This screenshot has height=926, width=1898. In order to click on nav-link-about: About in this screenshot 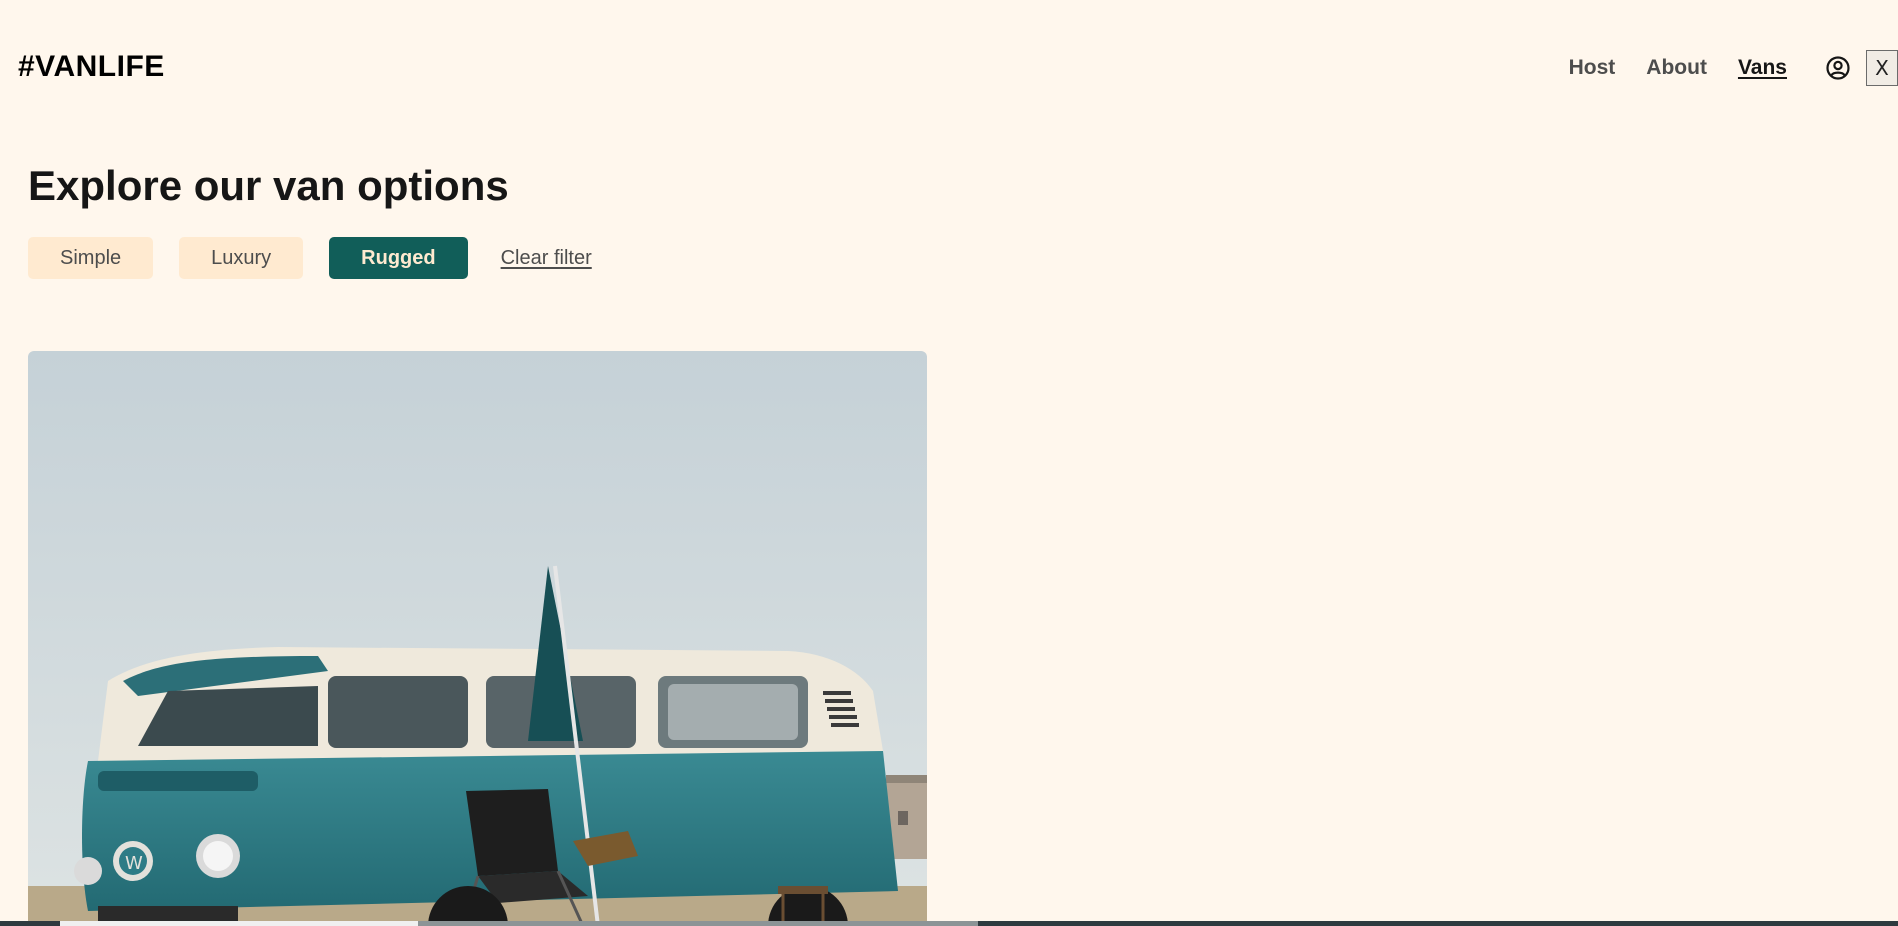, I will do `click(1676, 68)`.